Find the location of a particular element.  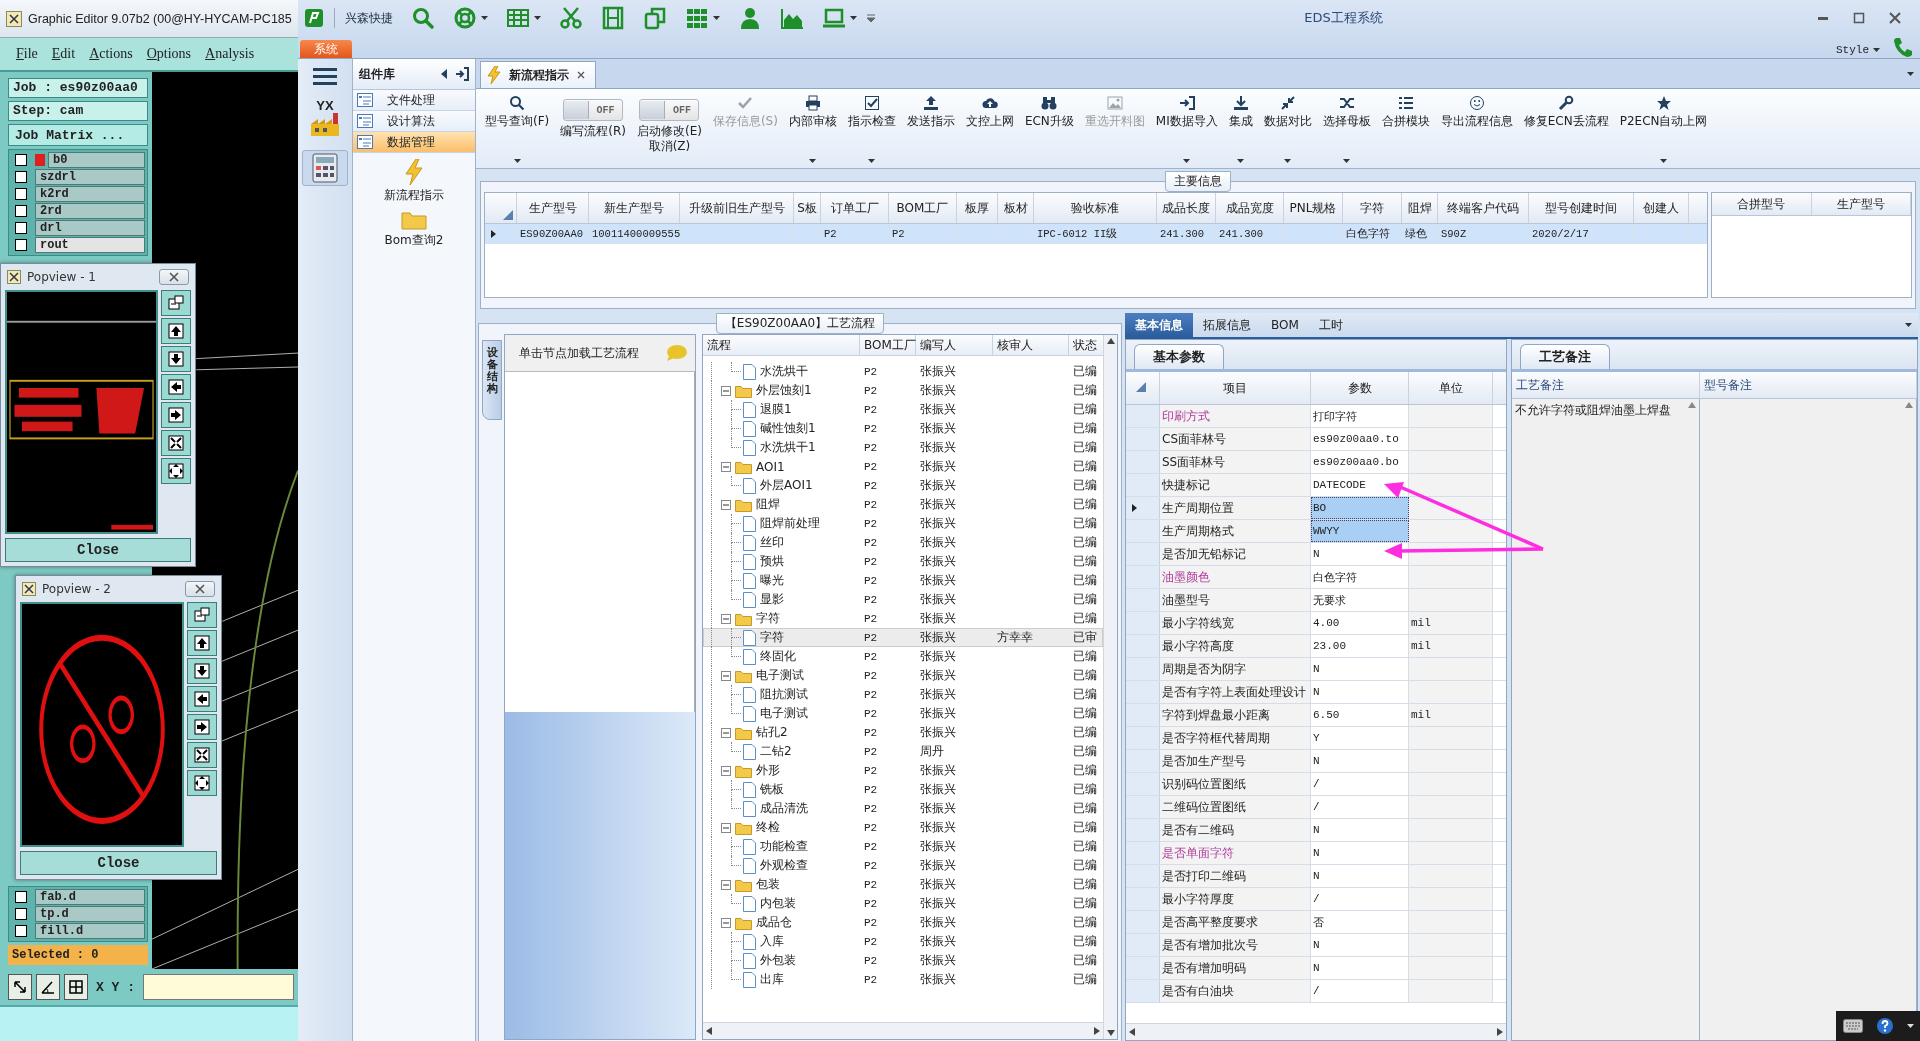

tab: 工艺备注 is located at coordinates (1565, 356).